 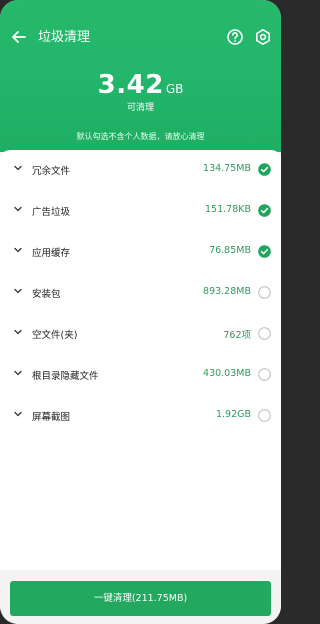 What do you see at coordinates (140, 108) in the screenshot?
I see `size-caption: 可清理` at bounding box center [140, 108].